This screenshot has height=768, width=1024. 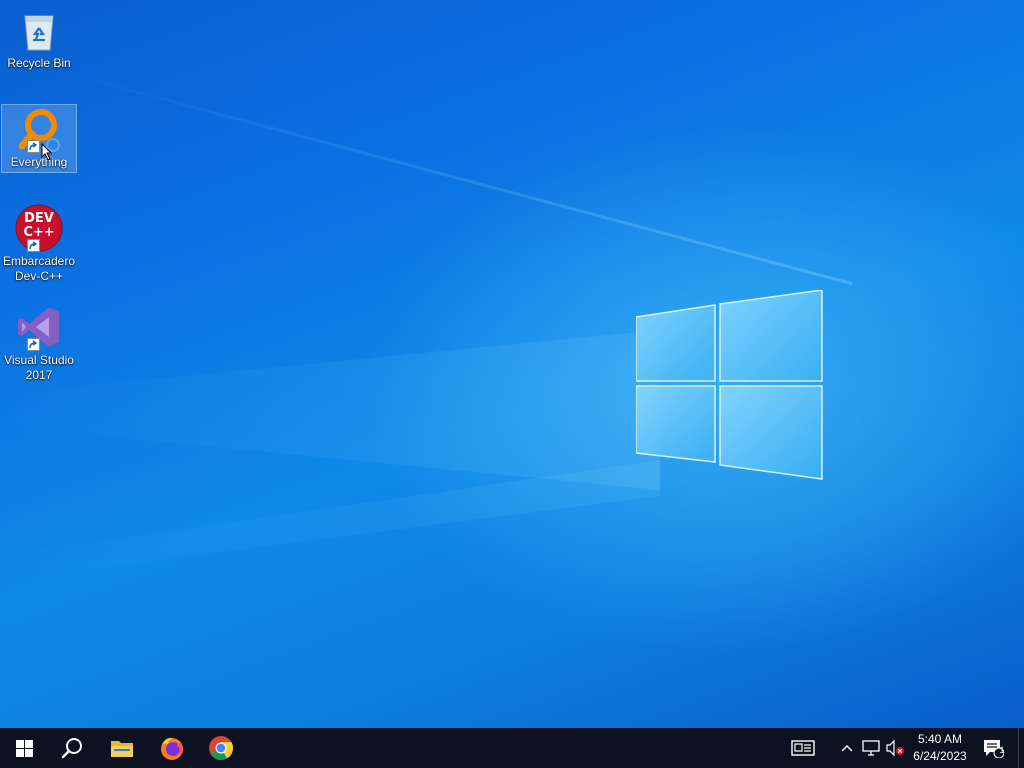 I want to click on recycle-bin-icon, so click(x=39, y=30).